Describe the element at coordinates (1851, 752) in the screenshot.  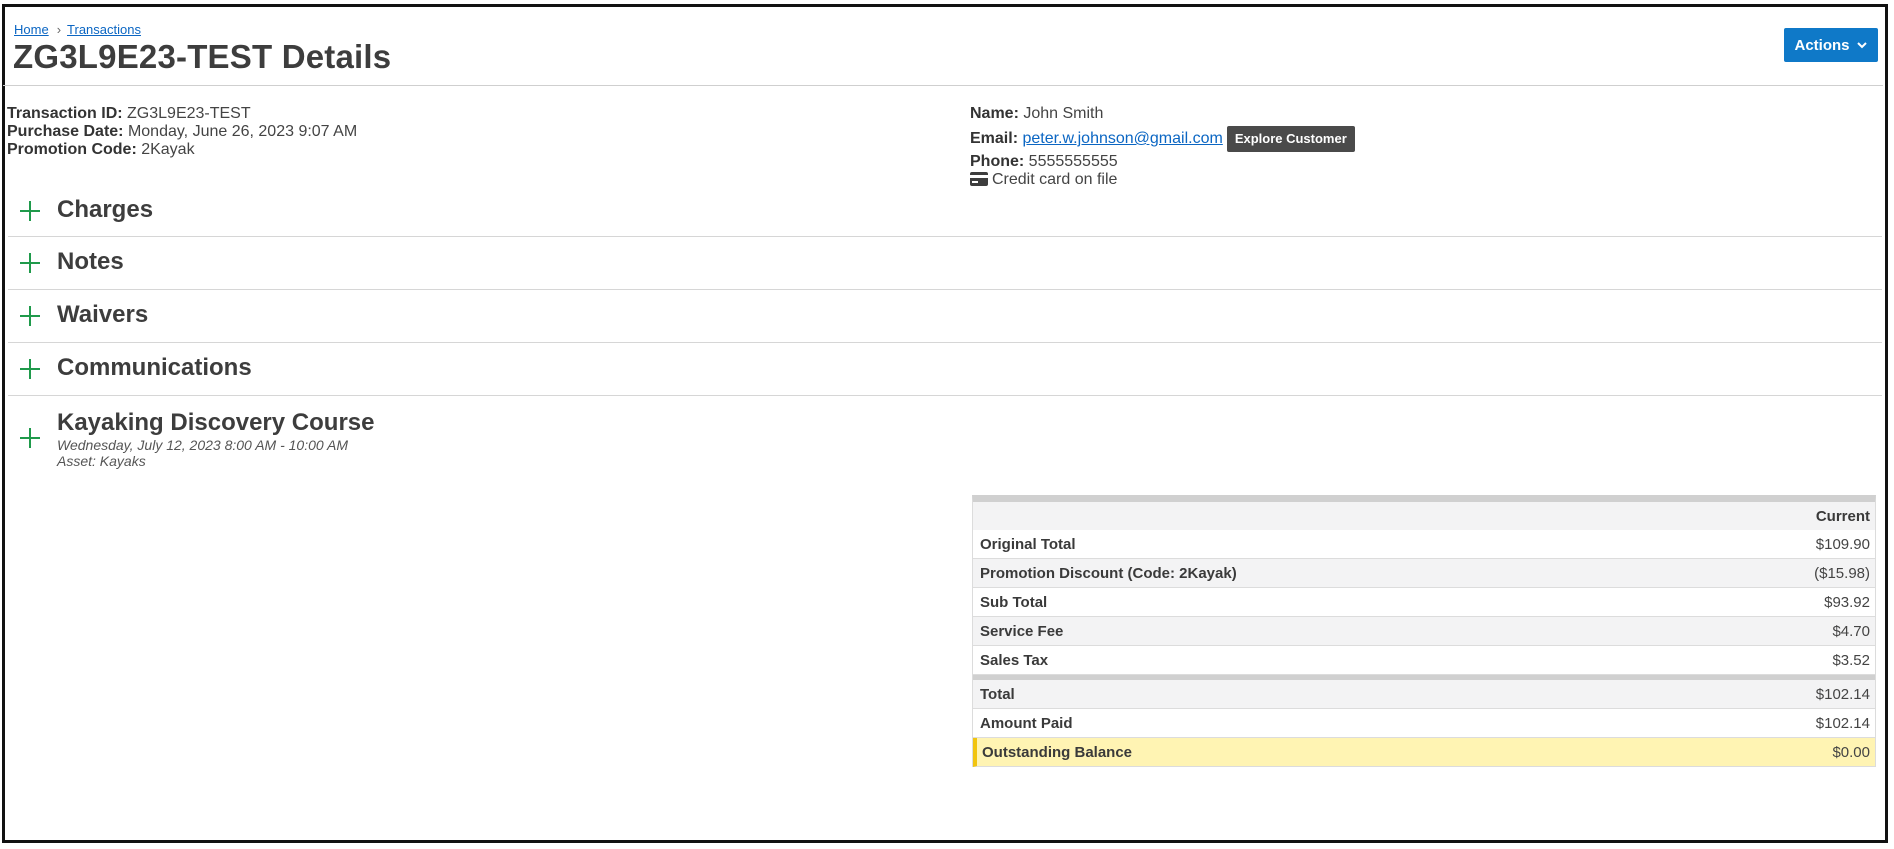
I see `totals-row-value: $0.00` at that location.